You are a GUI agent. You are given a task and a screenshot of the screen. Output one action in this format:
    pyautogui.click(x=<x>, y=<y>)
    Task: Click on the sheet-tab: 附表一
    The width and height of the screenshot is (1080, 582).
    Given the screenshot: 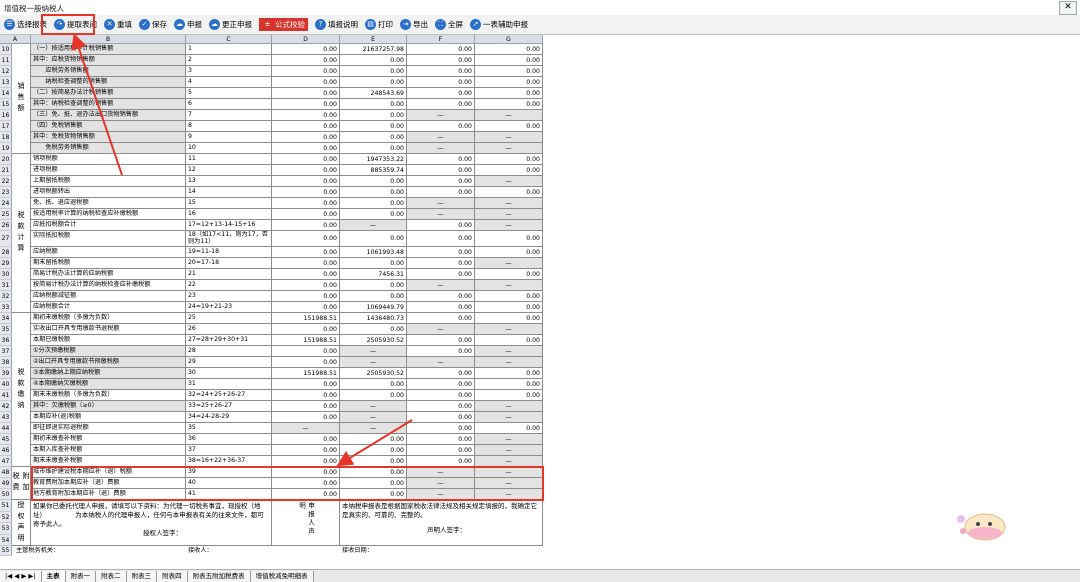 What is the action you would take?
    pyautogui.click(x=81, y=576)
    